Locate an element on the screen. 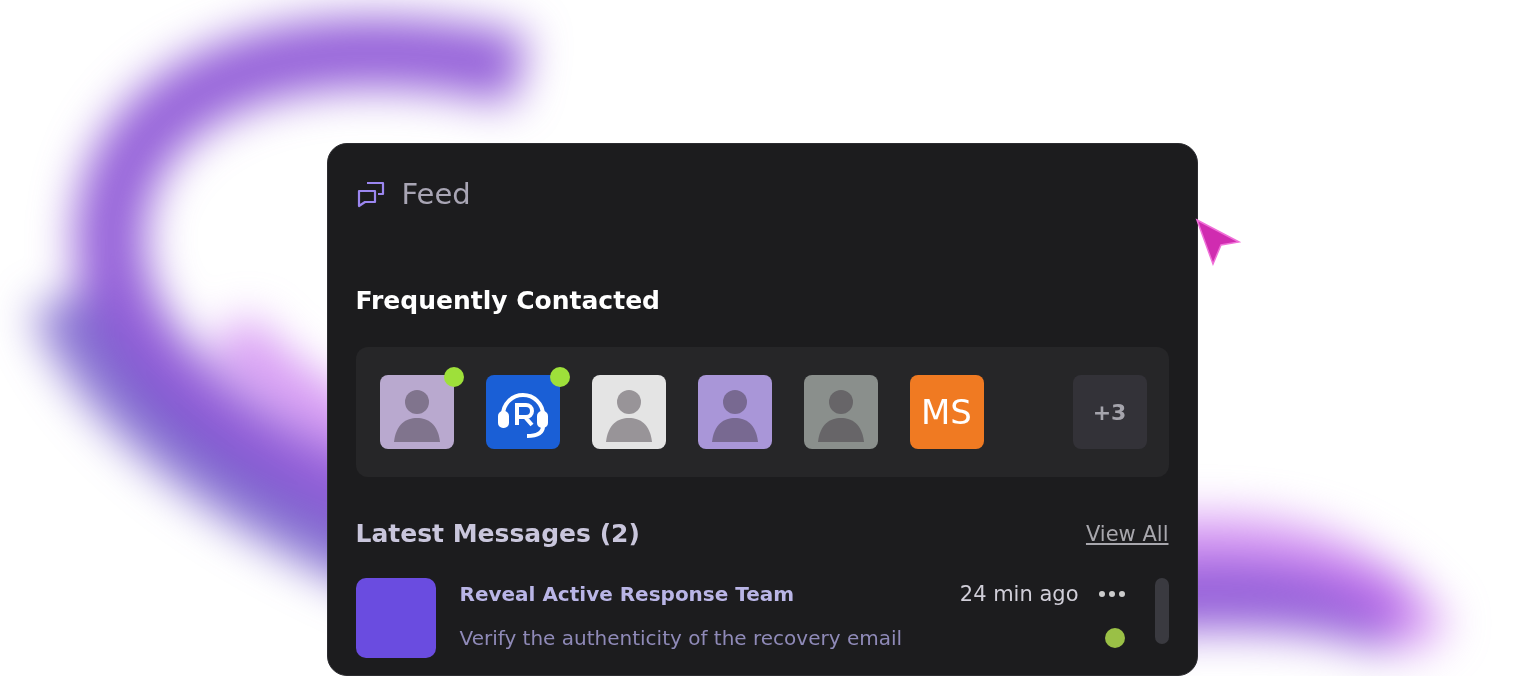  panel-title: Feed is located at coordinates (436, 194).